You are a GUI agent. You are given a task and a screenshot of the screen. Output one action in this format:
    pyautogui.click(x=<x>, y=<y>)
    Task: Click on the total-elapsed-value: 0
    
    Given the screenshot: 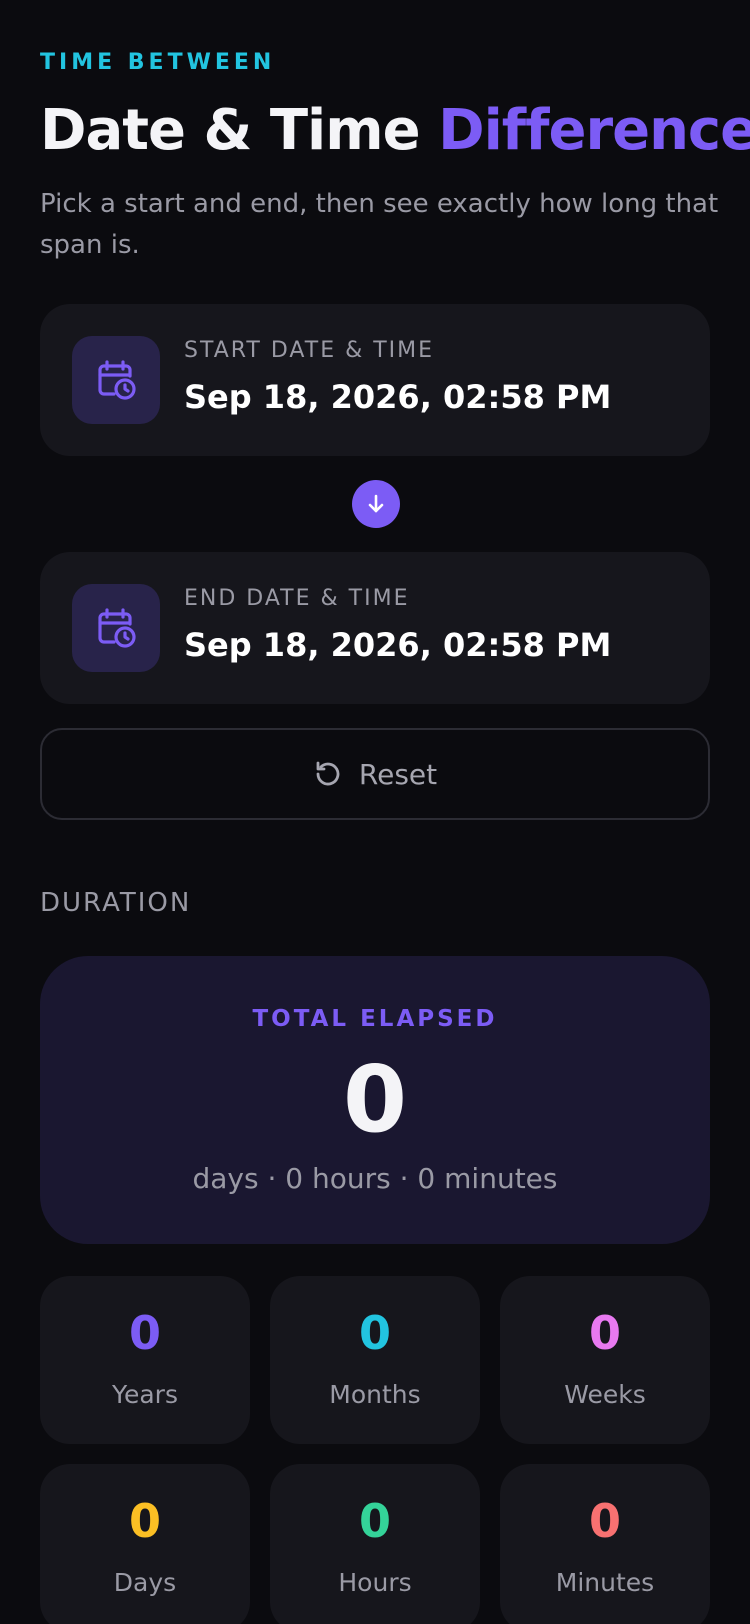 What is the action you would take?
    pyautogui.click(x=374, y=1099)
    